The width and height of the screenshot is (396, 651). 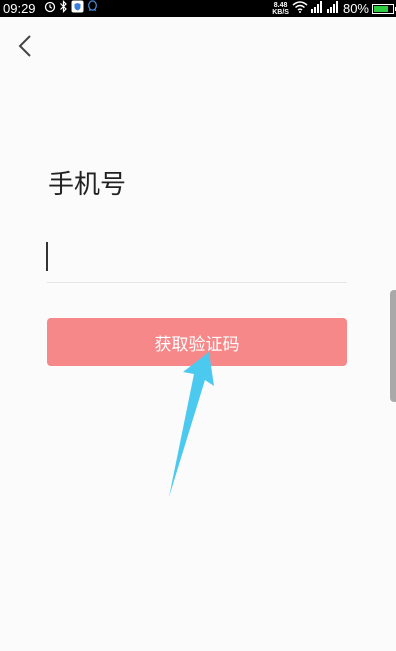 What do you see at coordinates (197, 342) in the screenshot?
I see `get-code-button: 获取验证码` at bounding box center [197, 342].